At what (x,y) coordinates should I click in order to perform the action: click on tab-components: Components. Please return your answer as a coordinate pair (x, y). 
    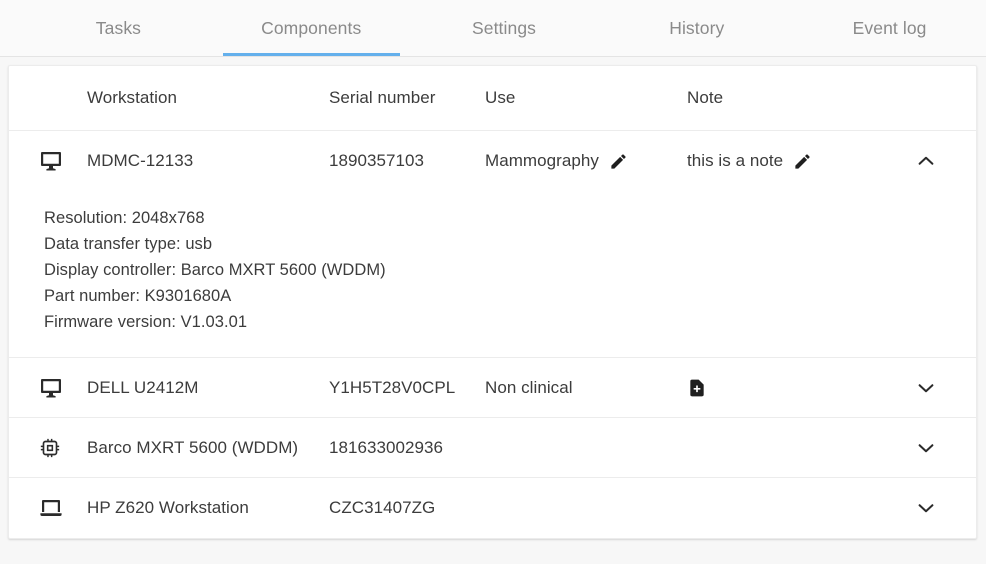
    Looking at the image, I should click on (311, 28).